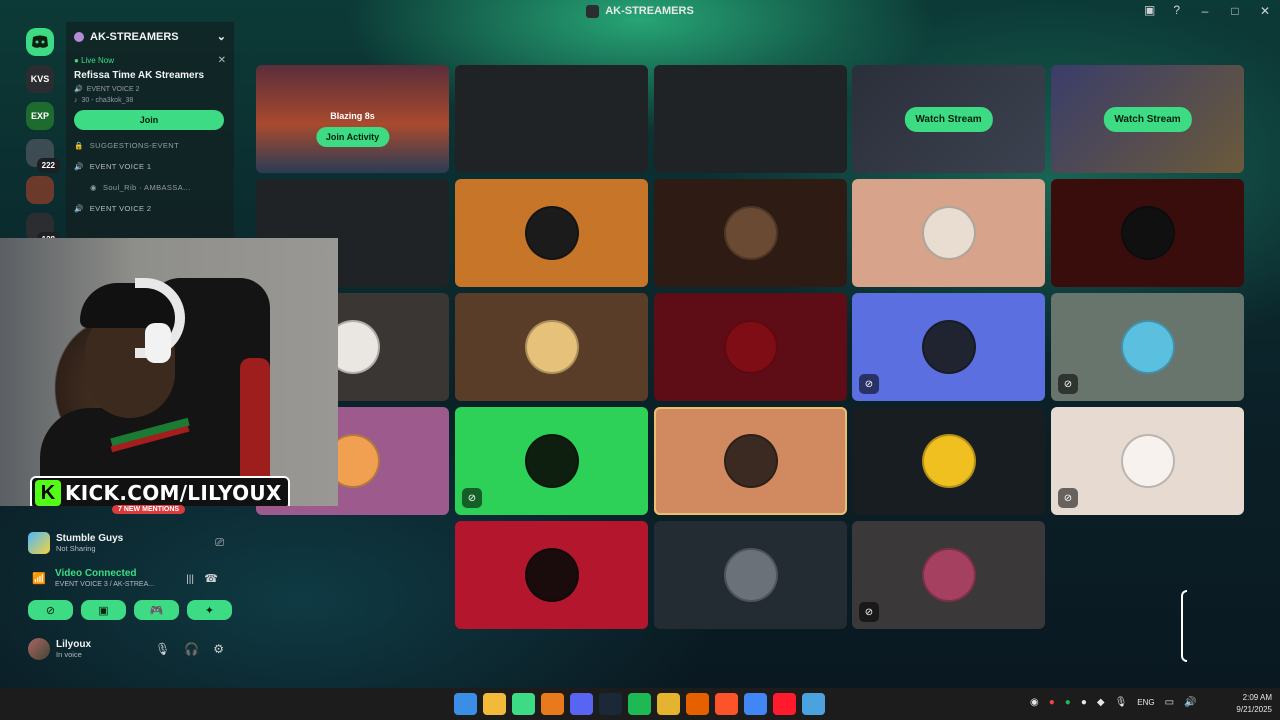  I want to click on server-icon-4: 128, so click(43, 230).